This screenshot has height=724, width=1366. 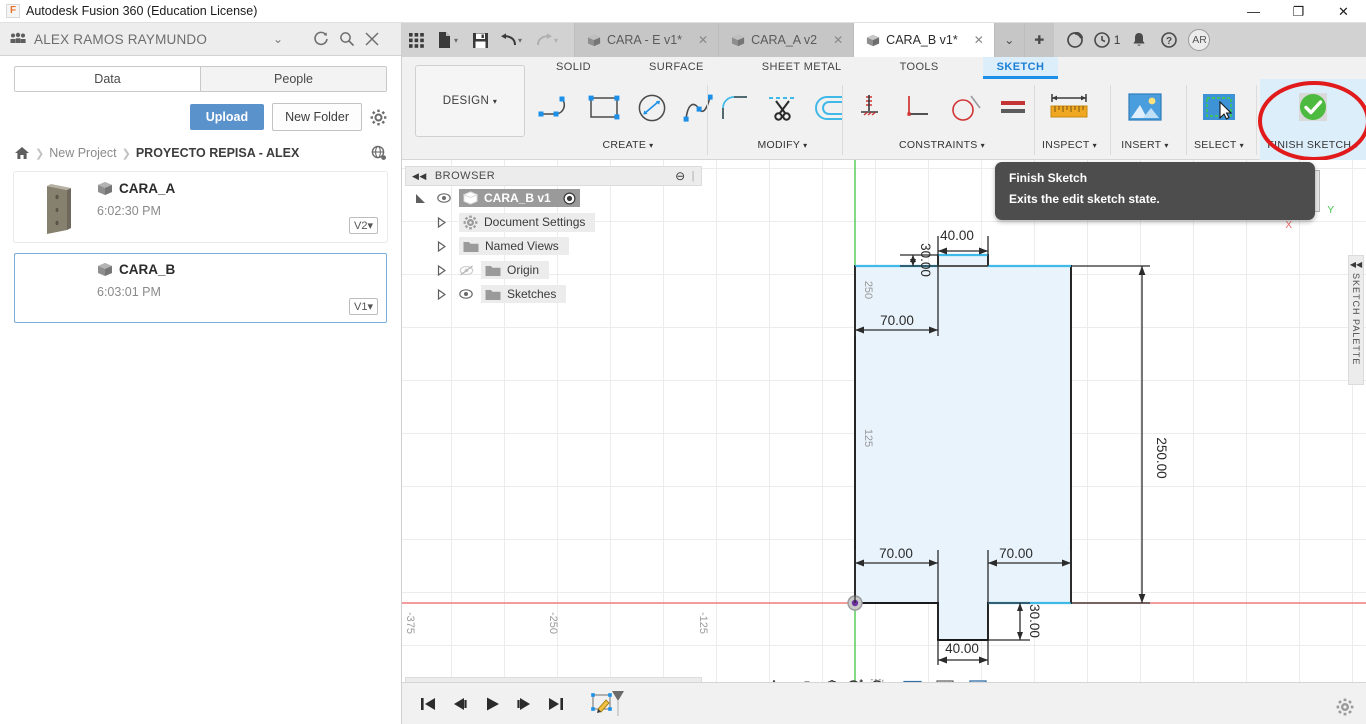 What do you see at coordinates (556, 704) in the screenshot?
I see `timeline-go-to-end-button` at bounding box center [556, 704].